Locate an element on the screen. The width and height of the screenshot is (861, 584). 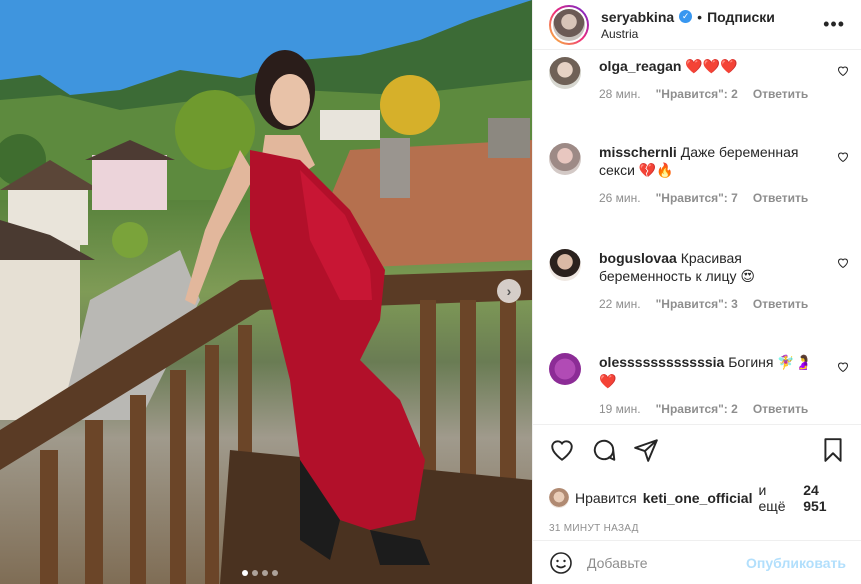
more-options-icon: ••• is located at coordinates (834, 24).